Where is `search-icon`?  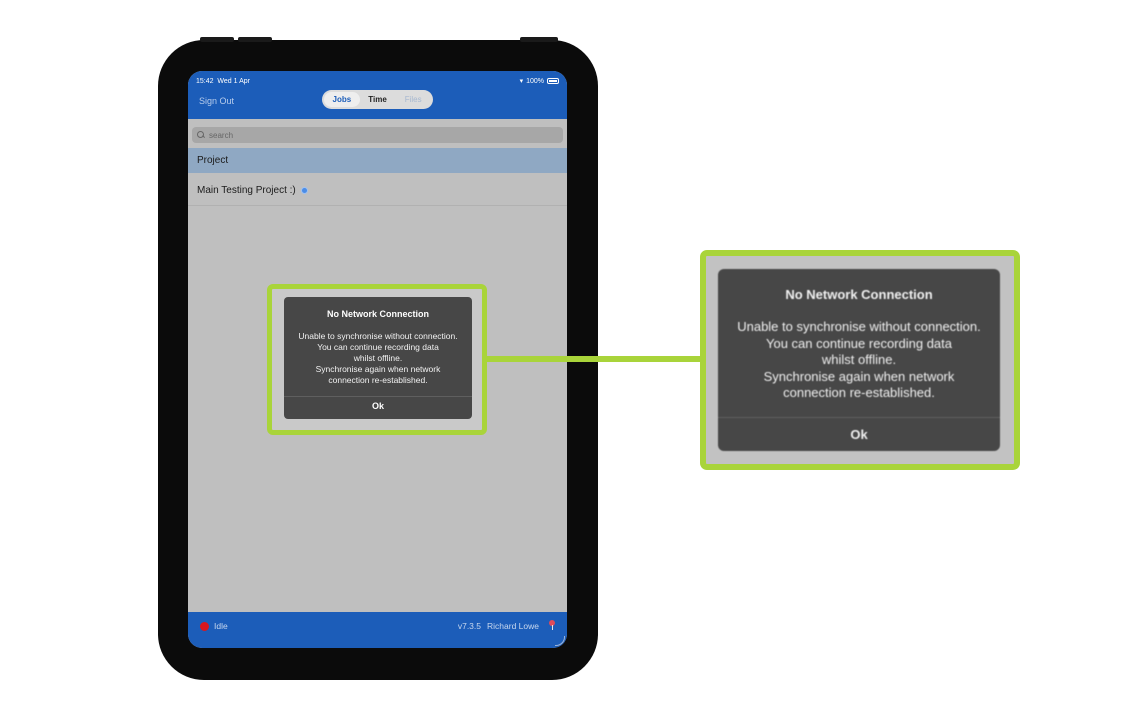 search-icon is located at coordinates (201, 135).